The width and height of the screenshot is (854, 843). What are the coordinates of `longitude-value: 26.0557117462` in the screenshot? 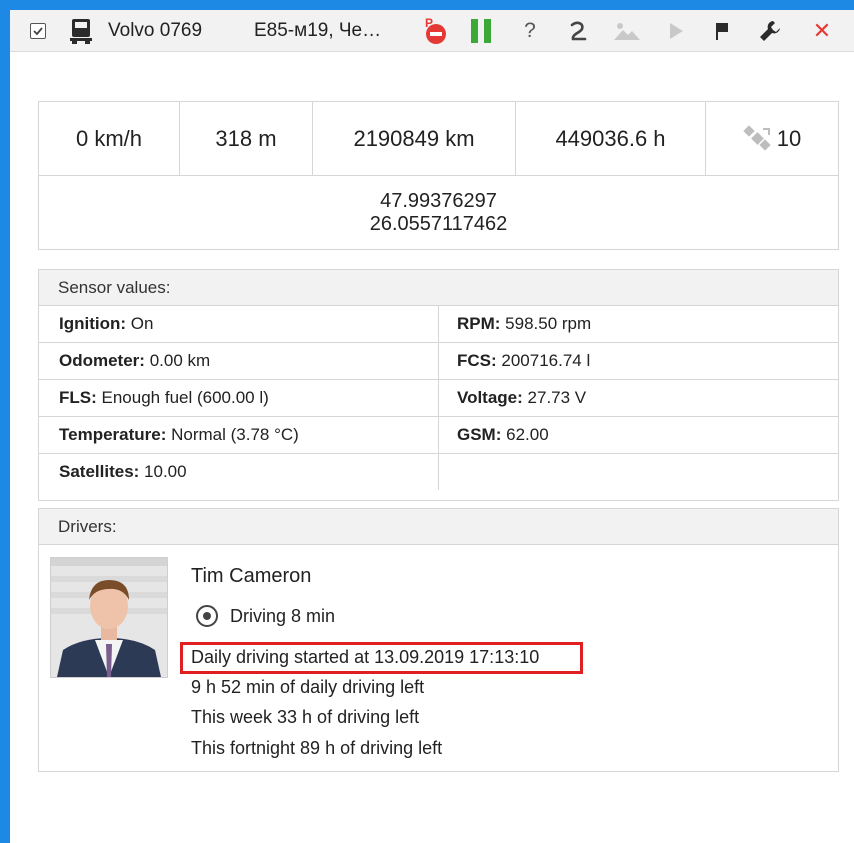 It's located at (438, 224).